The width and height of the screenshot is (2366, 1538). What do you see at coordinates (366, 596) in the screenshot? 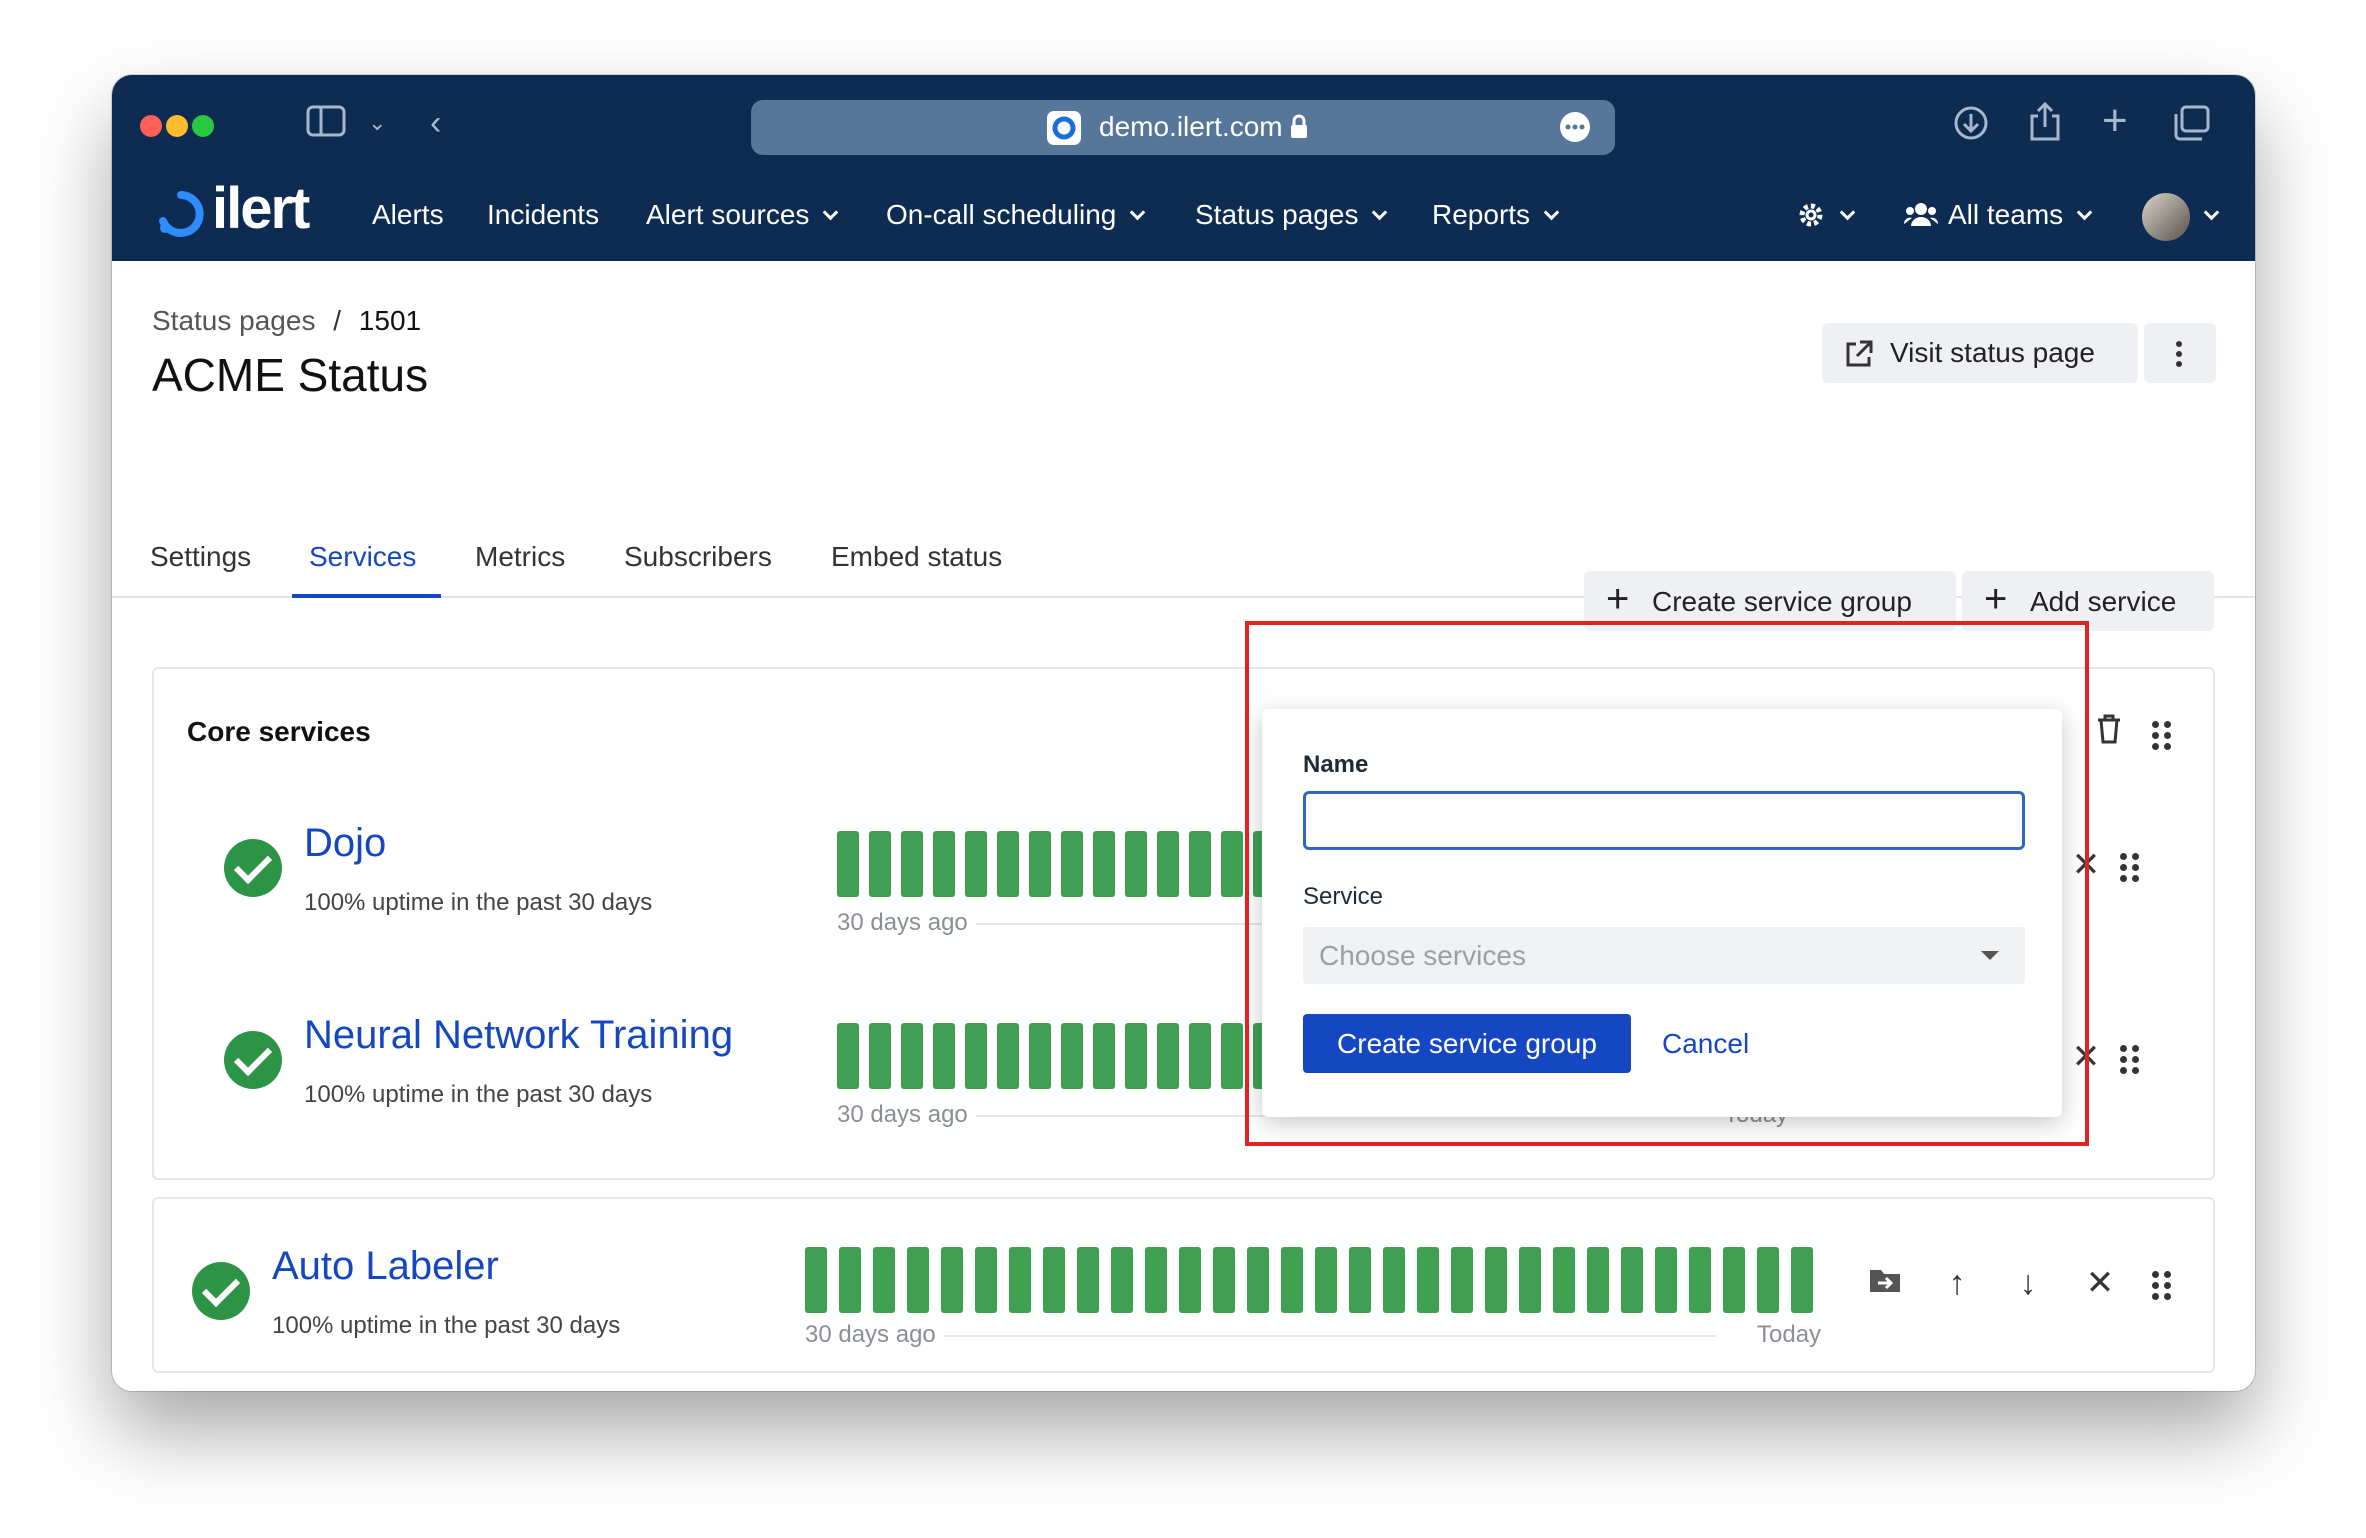
I see `active-tab-indicator` at bounding box center [366, 596].